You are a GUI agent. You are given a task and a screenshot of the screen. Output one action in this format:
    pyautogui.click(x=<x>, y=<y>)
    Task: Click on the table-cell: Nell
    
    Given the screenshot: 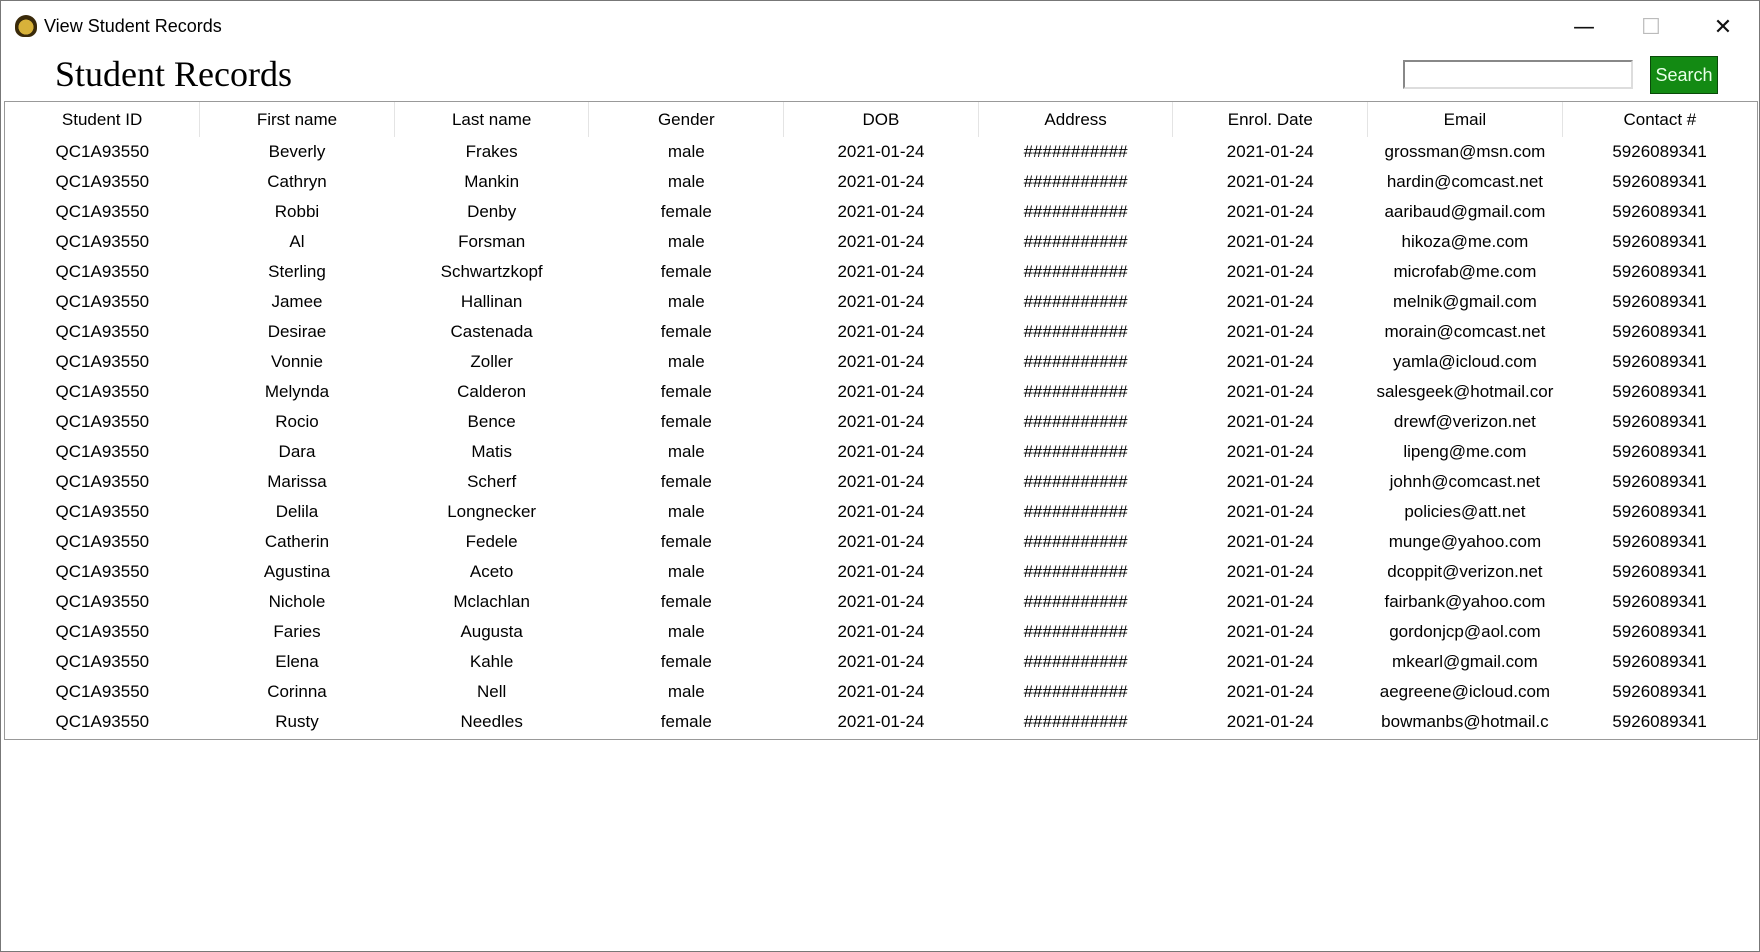 What is the action you would take?
    pyautogui.click(x=491, y=691)
    